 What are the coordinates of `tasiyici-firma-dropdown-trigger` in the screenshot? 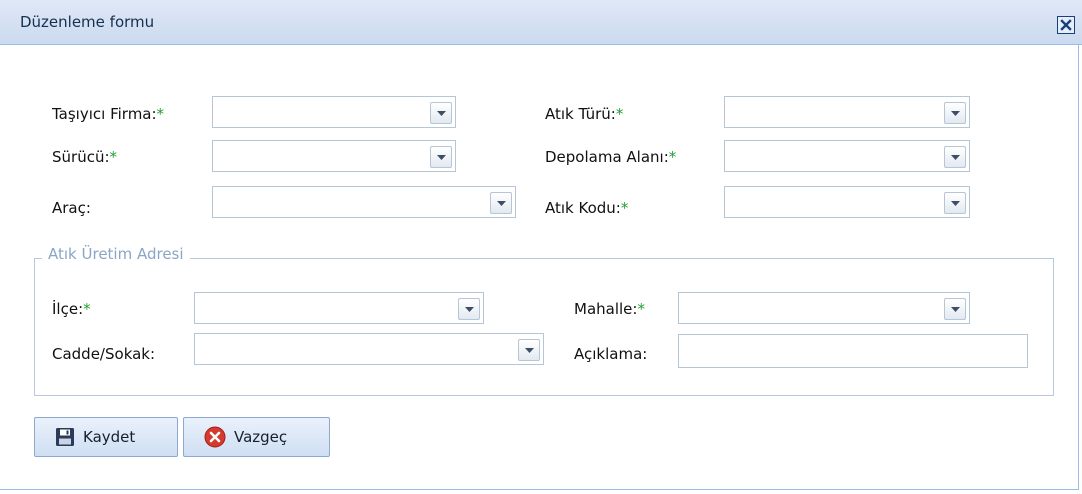 It's located at (441, 113).